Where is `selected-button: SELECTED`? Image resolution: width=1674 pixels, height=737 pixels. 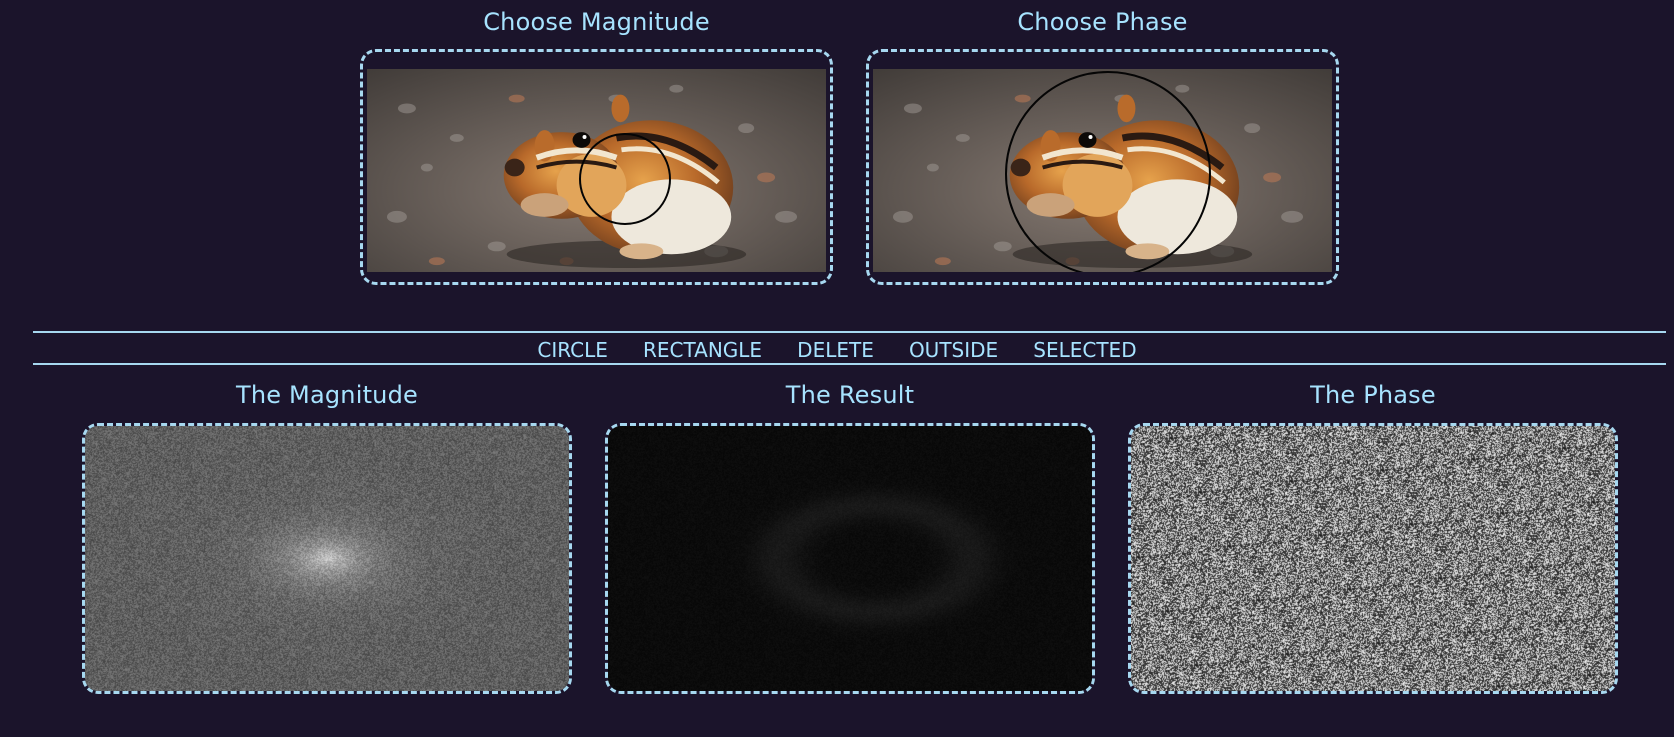
selected-button: SELECTED is located at coordinates (1084, 350).